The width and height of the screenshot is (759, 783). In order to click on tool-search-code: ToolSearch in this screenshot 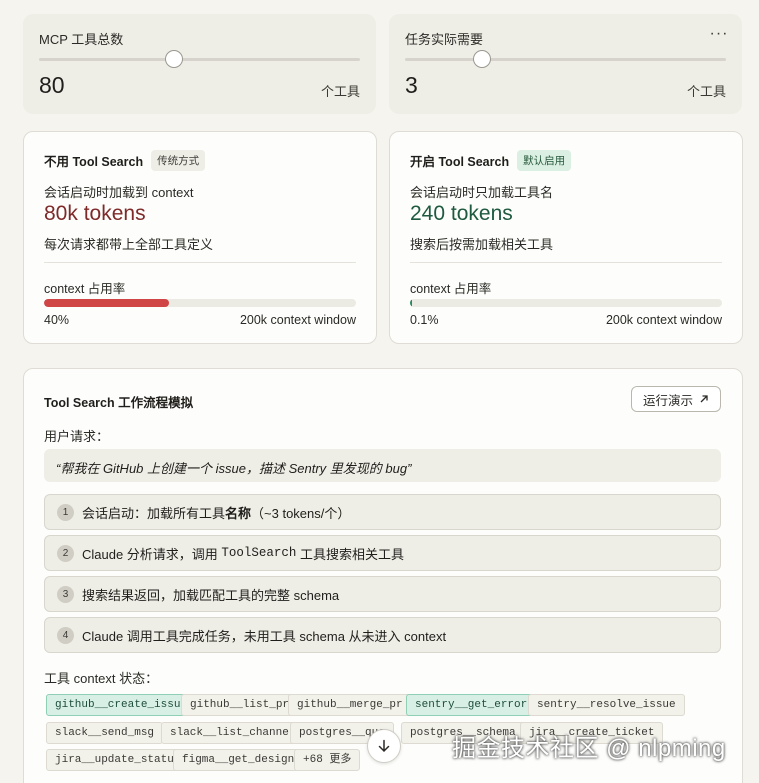, I will do `click(259, 553)`.